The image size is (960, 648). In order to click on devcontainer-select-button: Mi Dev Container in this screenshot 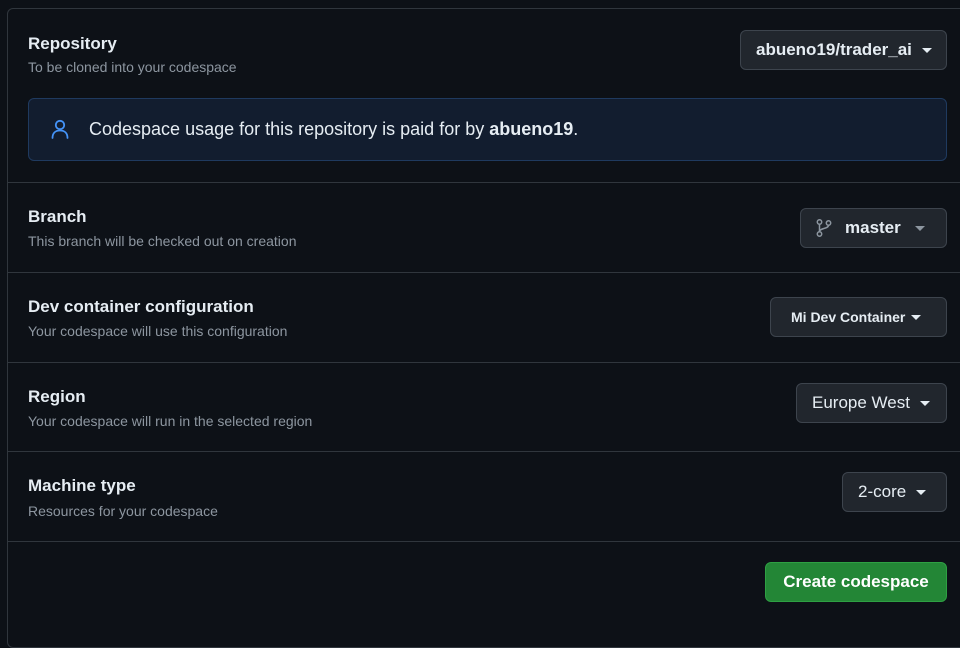, I will do `click(858, 317)`.